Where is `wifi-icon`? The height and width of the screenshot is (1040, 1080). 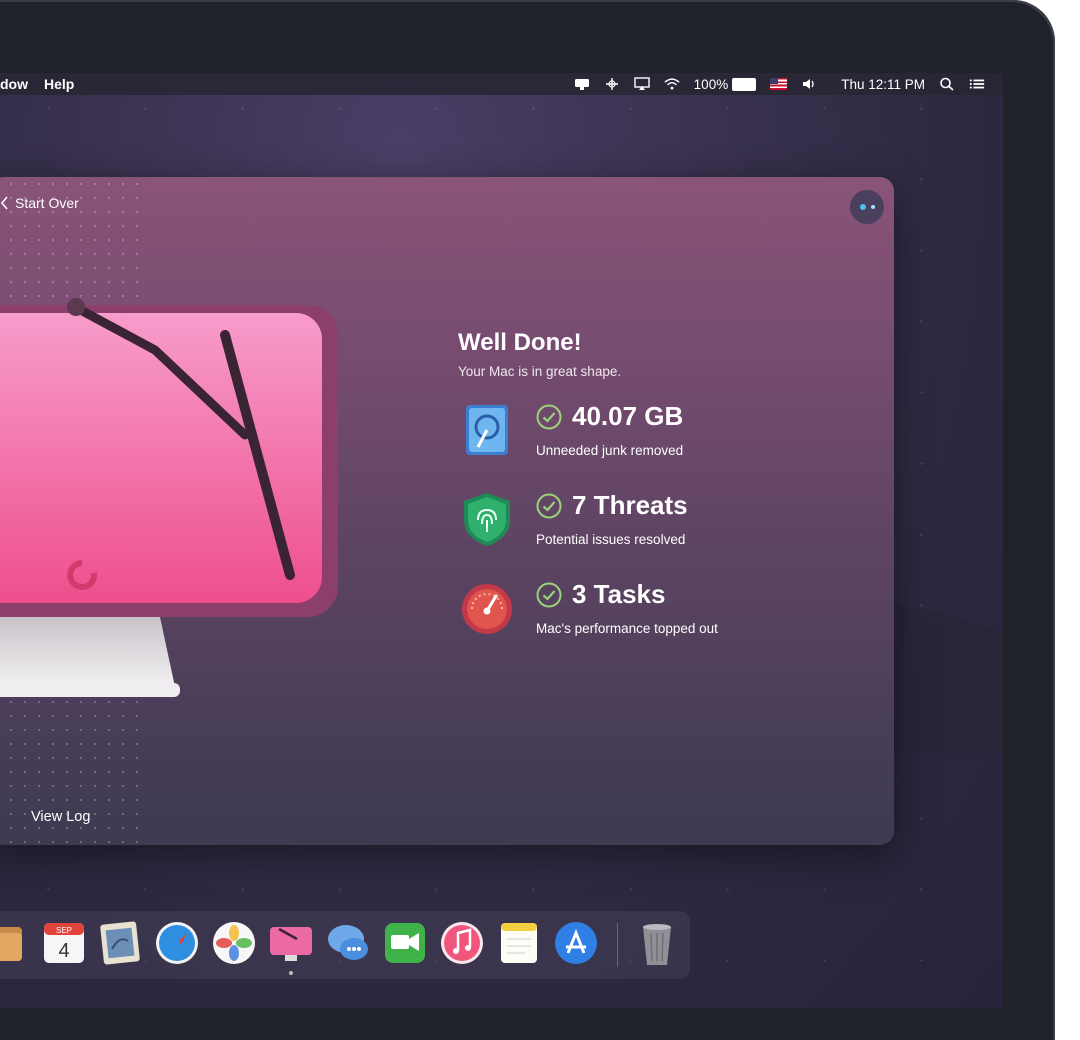 wifi-icon is located at coordinates (672, 84).